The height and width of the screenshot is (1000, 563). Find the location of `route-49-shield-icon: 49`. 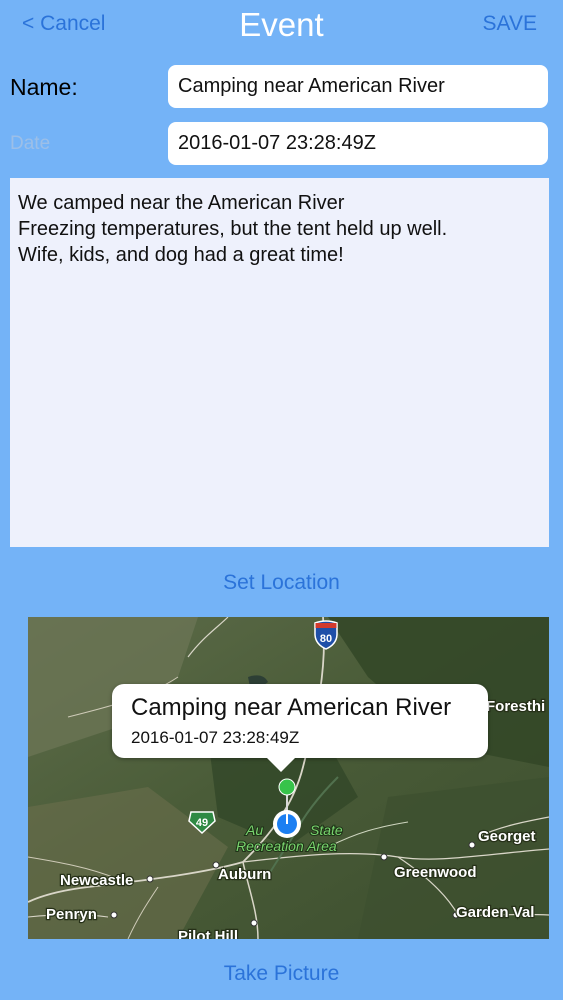

route-49-shield-icon: 49 is located at coordinates (202, 823).